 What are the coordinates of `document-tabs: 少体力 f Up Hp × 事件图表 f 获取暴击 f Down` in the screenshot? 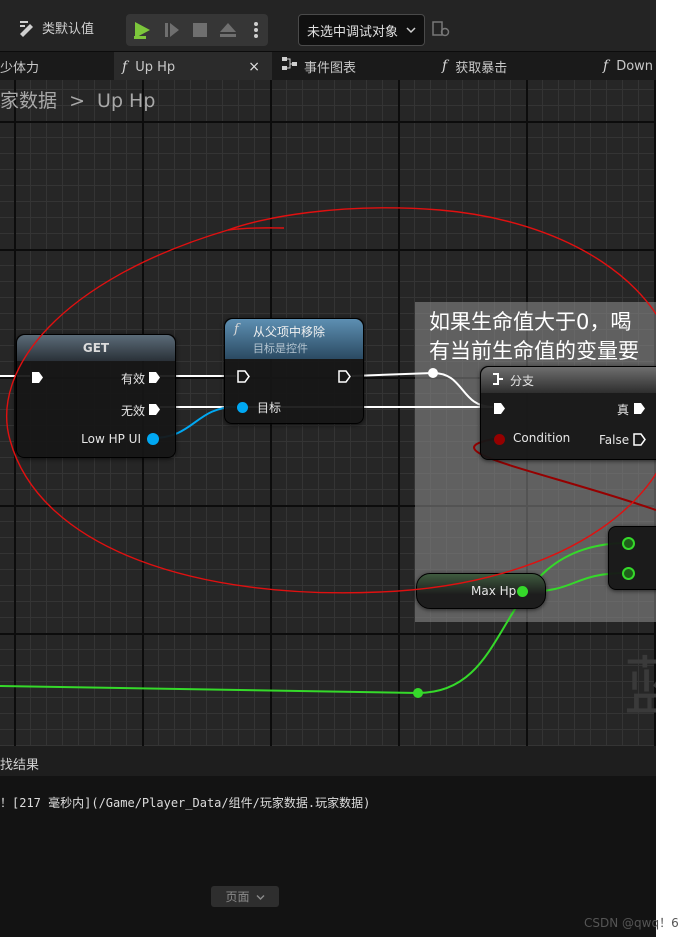 It's located at (328, 66).